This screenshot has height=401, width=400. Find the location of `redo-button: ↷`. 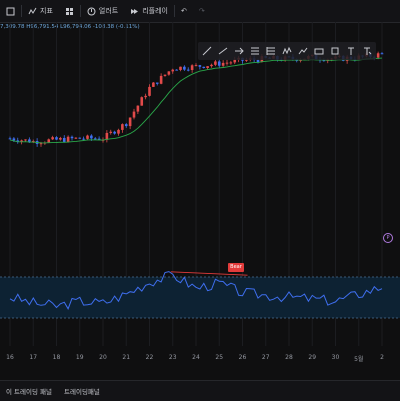

redo-button: ↷ is located at coordinates (202, 11).